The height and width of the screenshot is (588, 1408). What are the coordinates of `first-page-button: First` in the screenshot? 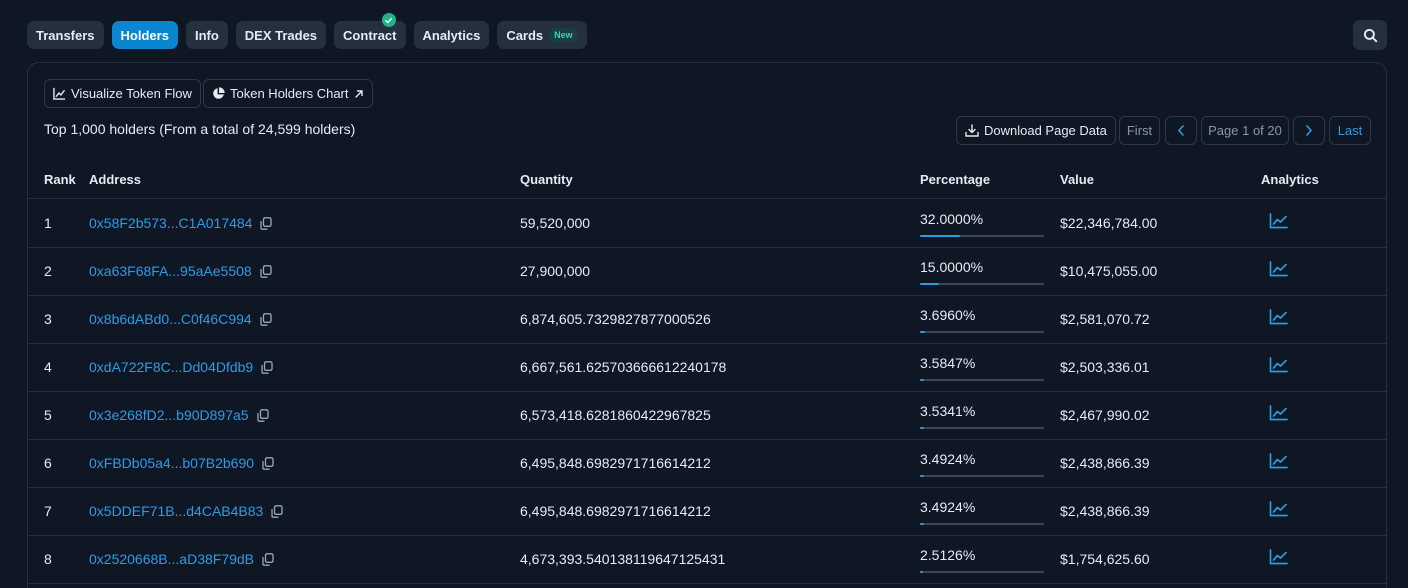 It's located at (1139, 130).